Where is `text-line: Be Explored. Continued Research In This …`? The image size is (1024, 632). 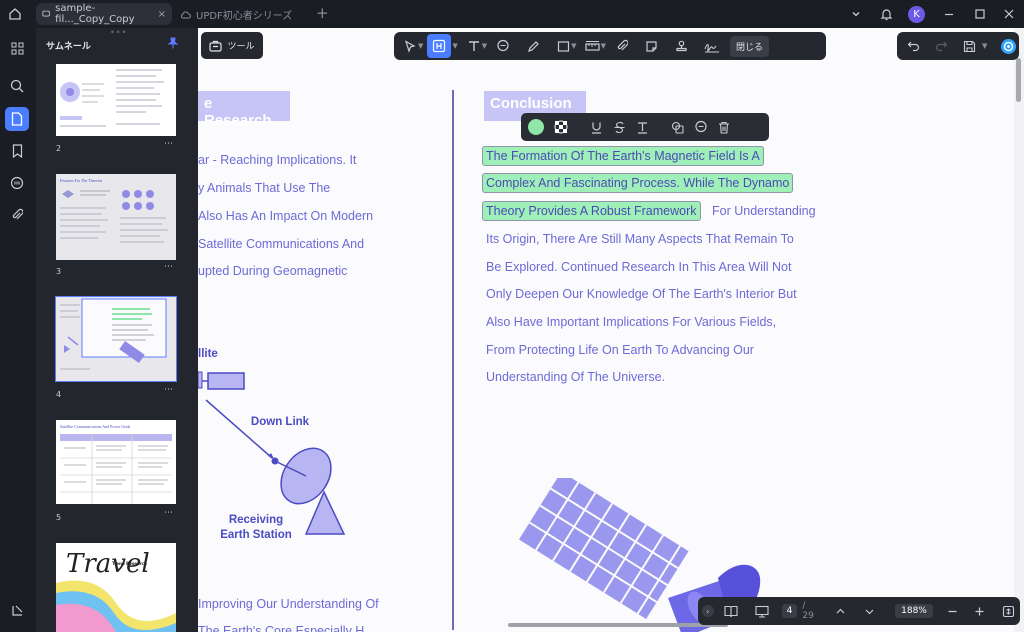
text-line: Be Explored. Continued Research In This … is located at coordinates (639, 267).